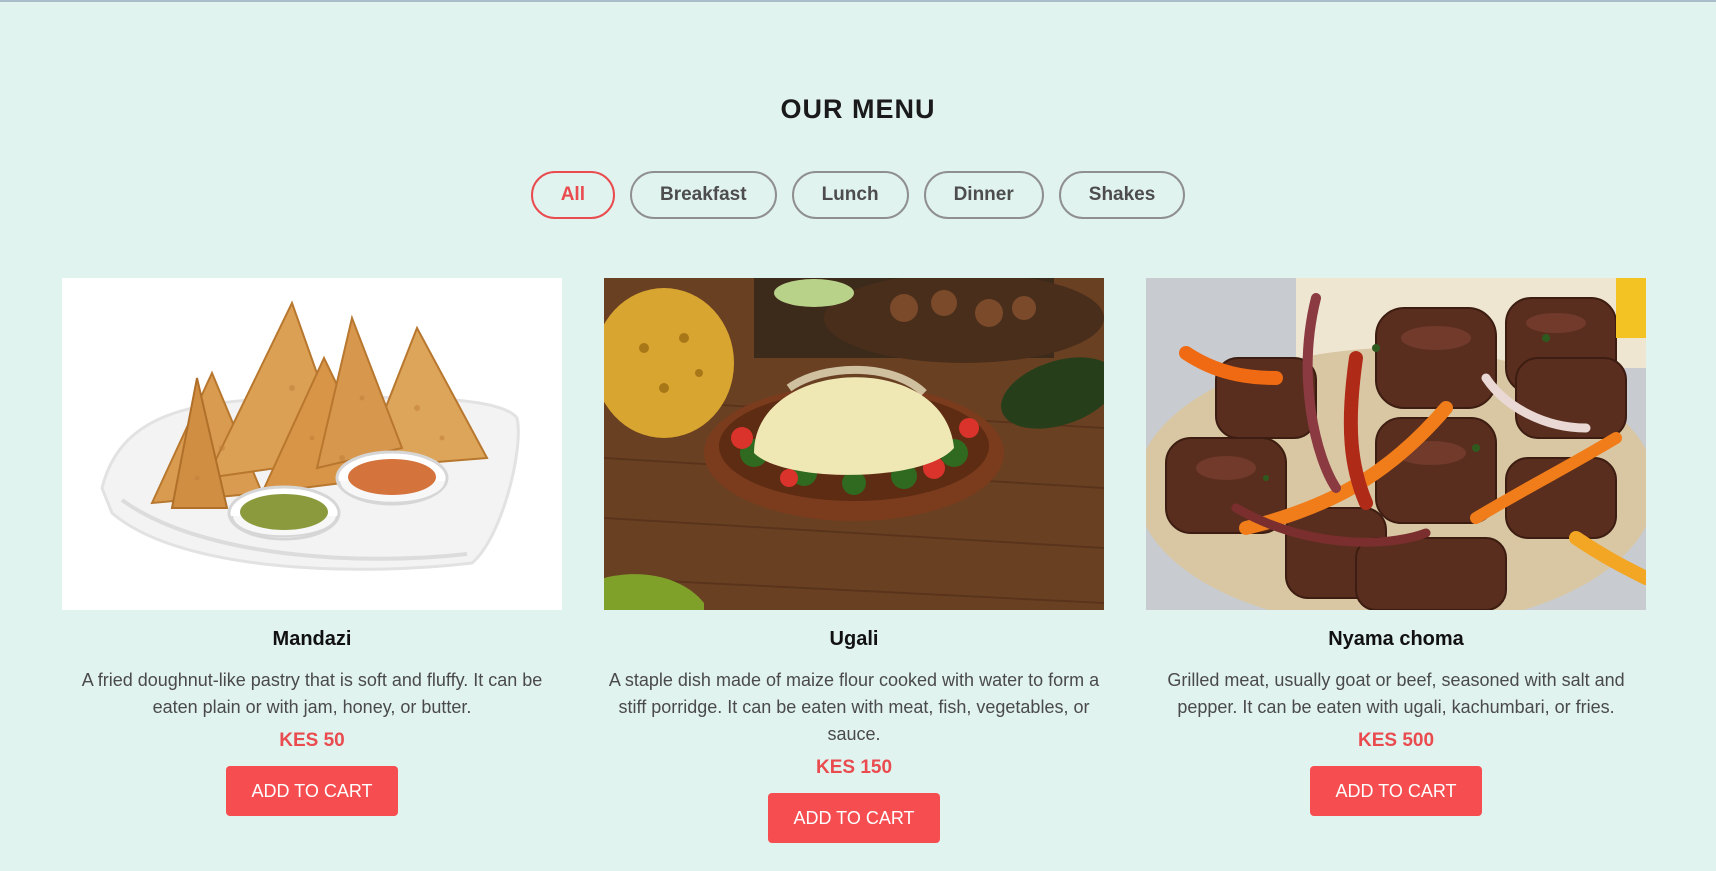  What do you see at coordinates (312, 639) in the screenshot?
I see `item-name: Mandazi` at bounding box center [312, 639].